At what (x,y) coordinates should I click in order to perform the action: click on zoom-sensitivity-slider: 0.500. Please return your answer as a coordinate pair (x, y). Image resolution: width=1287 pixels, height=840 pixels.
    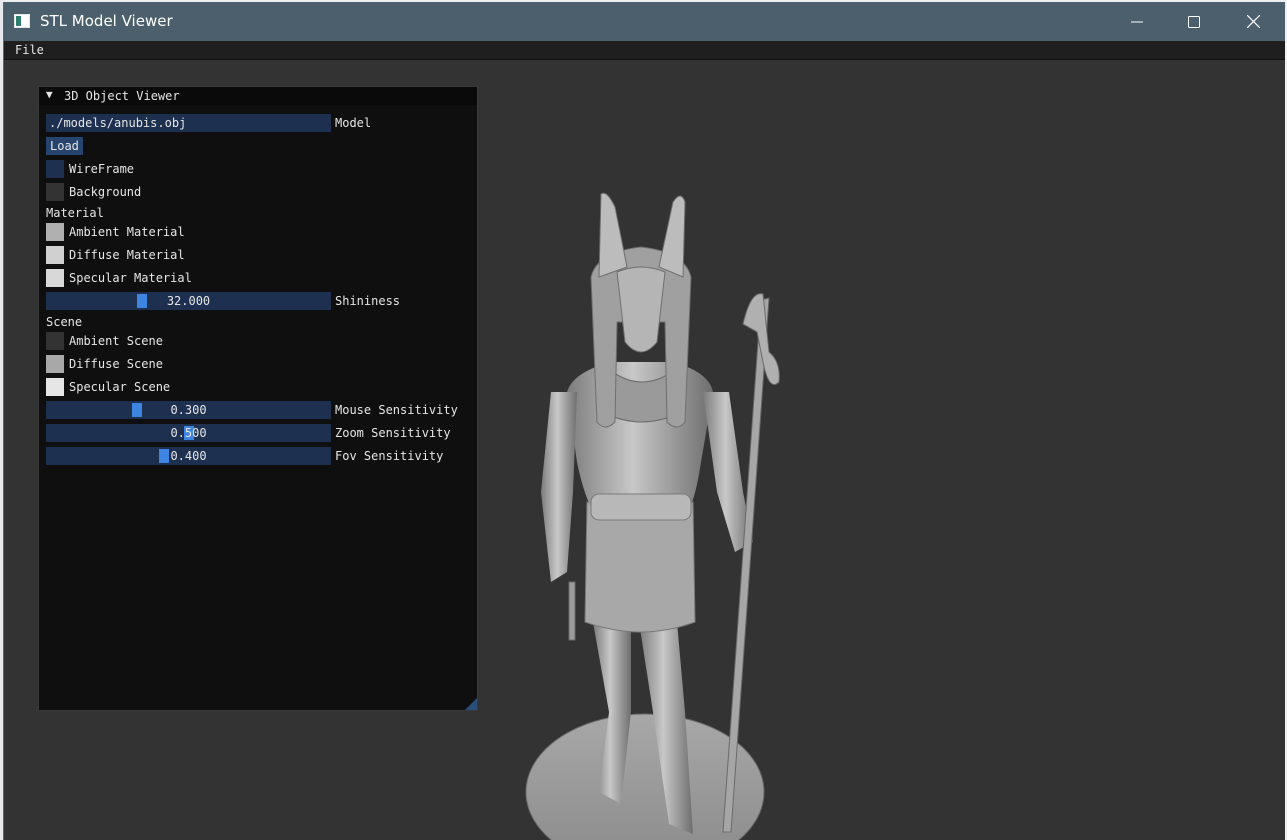
    Looking at the image, I should click on (188, 433).